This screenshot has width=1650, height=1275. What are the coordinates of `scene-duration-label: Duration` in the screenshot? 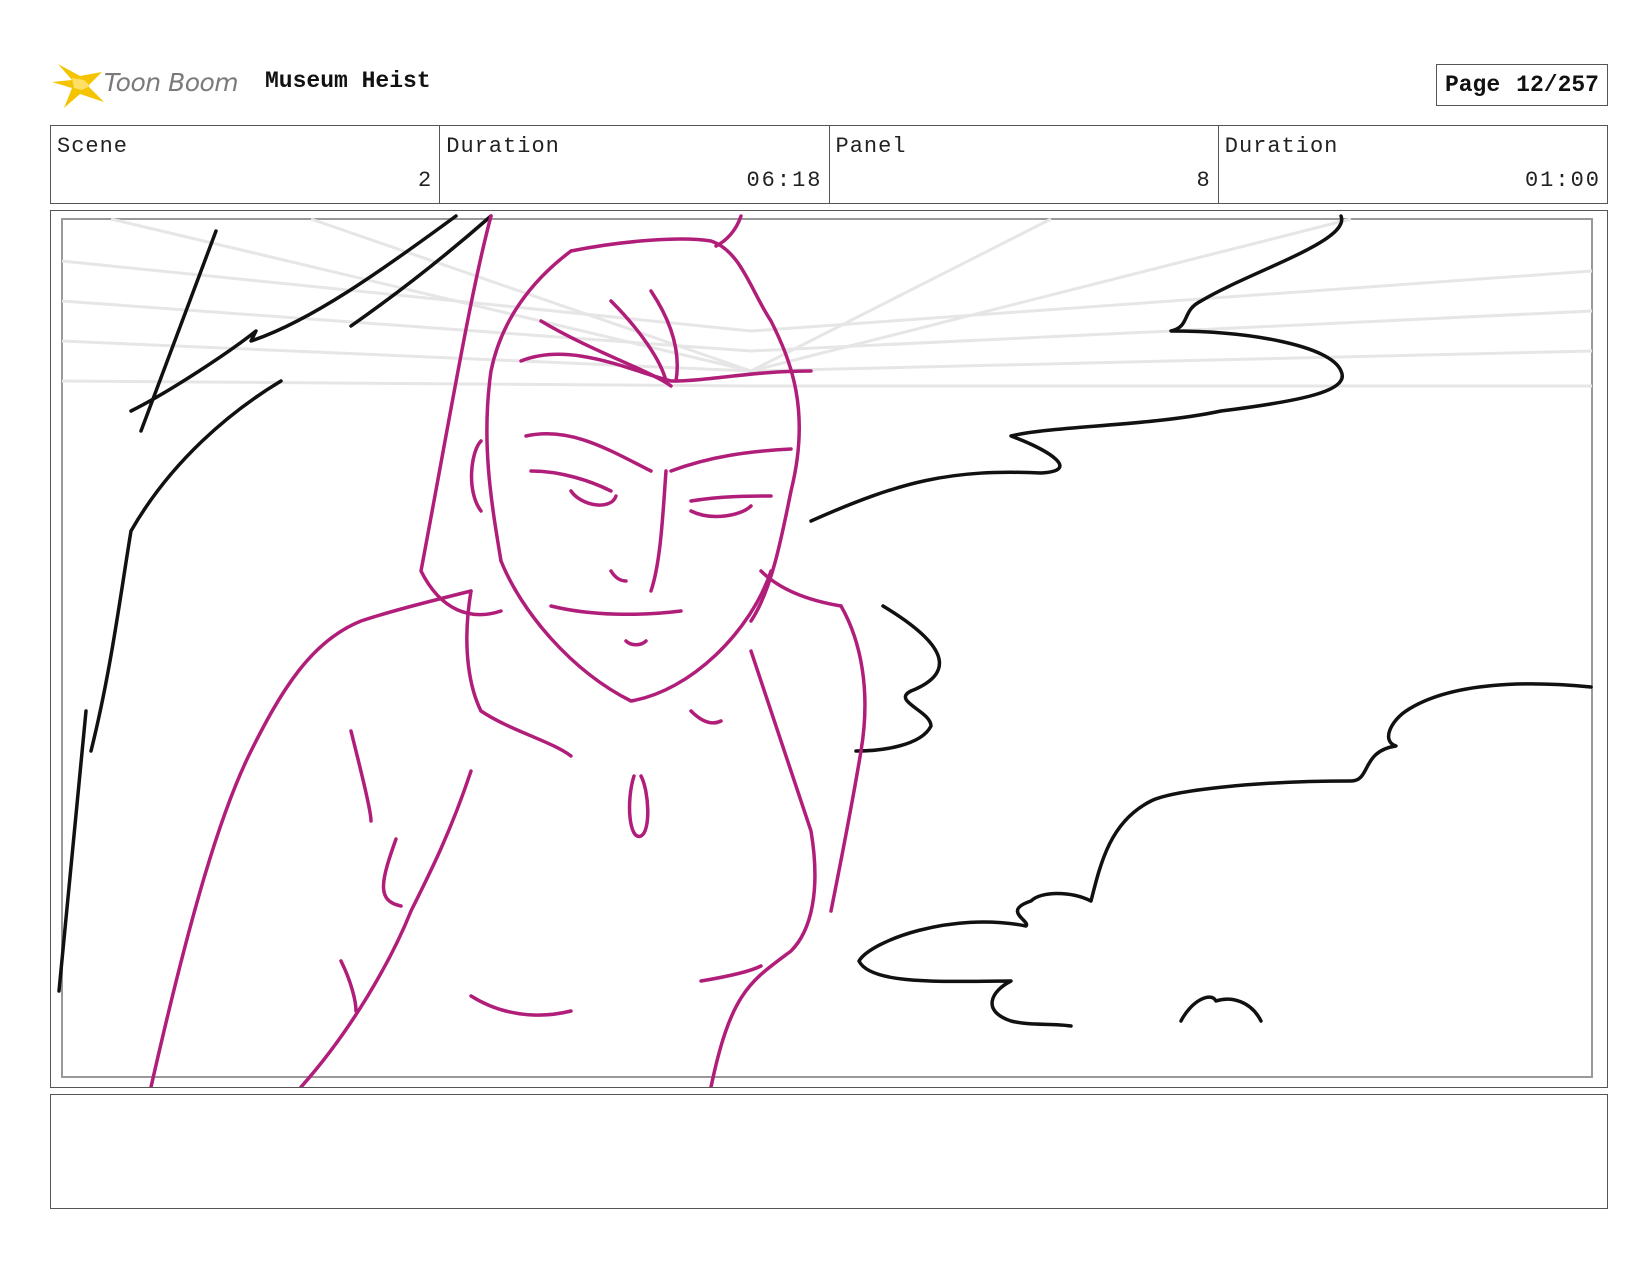 It's located at (503, 146).